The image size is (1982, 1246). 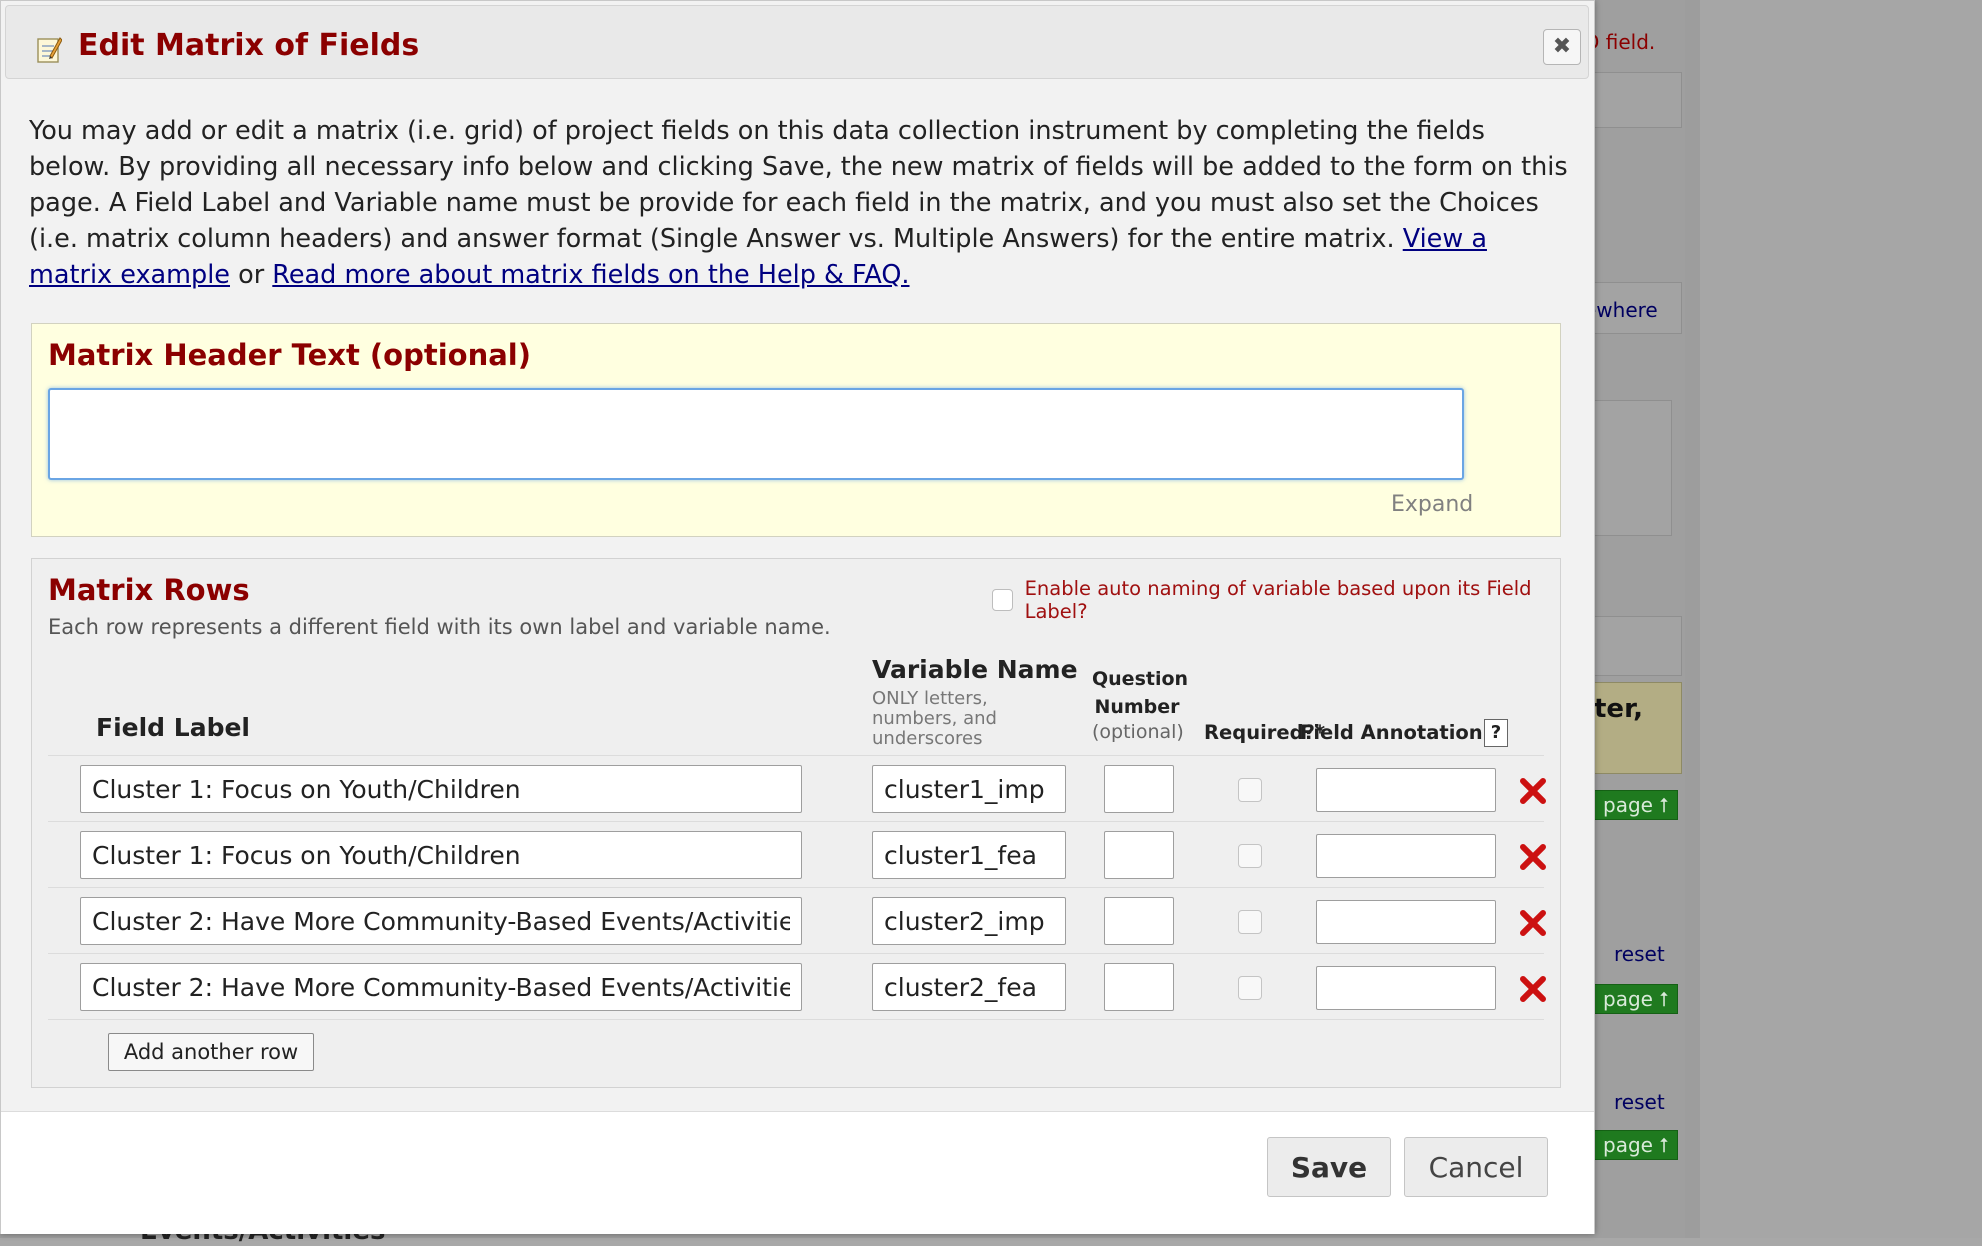 I want to click on auto-naming-checkbox, so click(x=1002, y=600).